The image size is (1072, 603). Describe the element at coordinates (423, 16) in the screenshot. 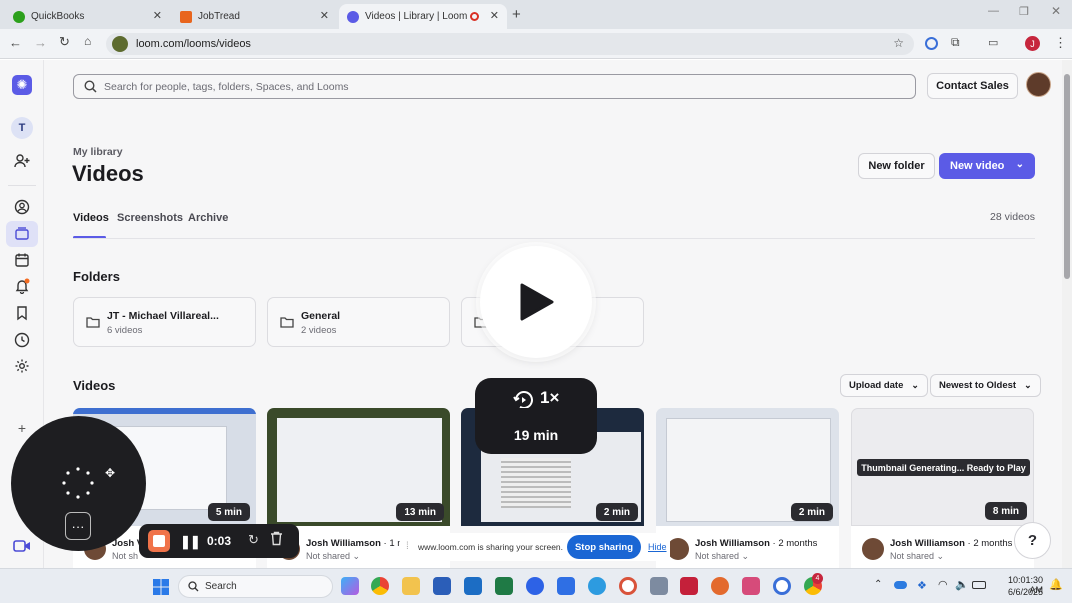

I see `tab-loom: Videos | Library | Loom ✕` at that location.